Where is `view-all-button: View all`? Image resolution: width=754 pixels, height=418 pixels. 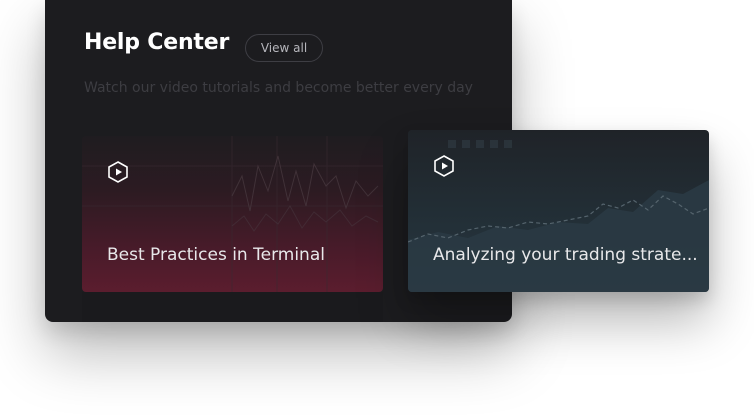
view-all-button: View all is located at coordinates (284, 48).